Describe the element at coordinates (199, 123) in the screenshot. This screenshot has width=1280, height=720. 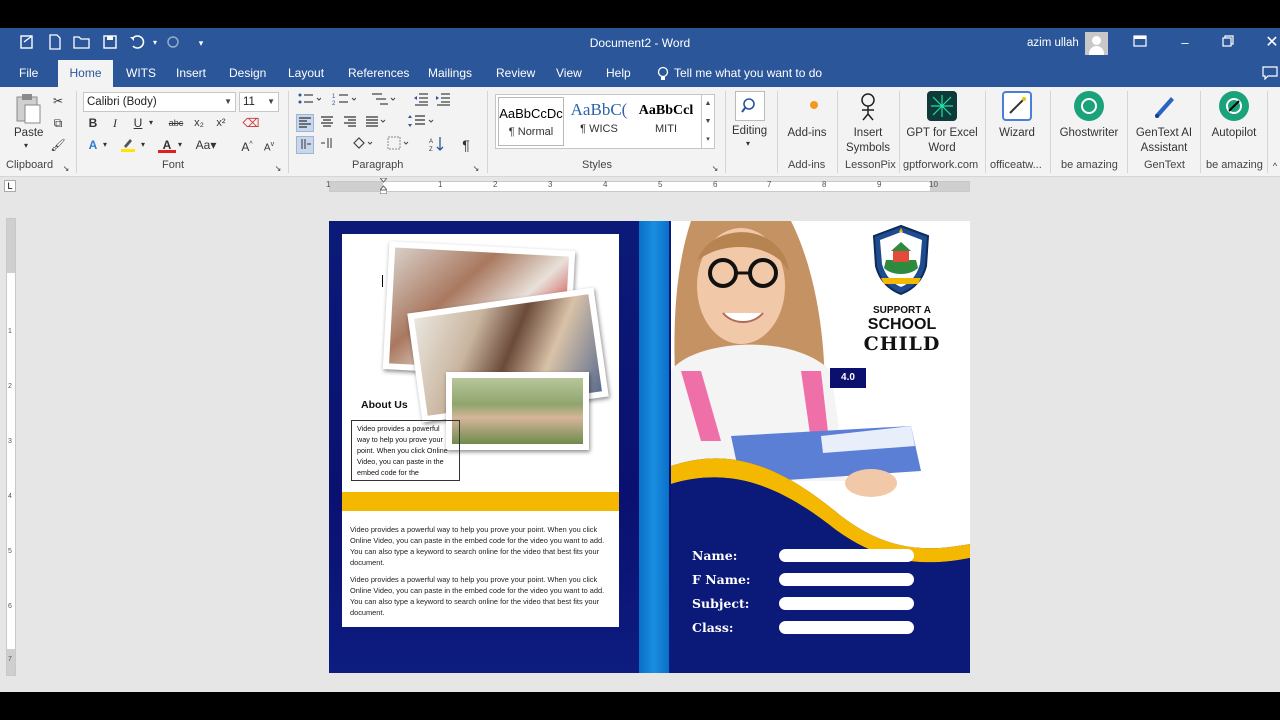
I see `subscript-icon: x₂` at that location.